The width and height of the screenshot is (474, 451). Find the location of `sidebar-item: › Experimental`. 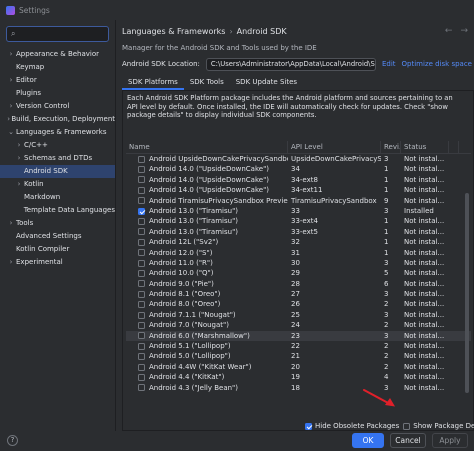

sidebar-item: › Experimental is located at coordinates (57, 262).